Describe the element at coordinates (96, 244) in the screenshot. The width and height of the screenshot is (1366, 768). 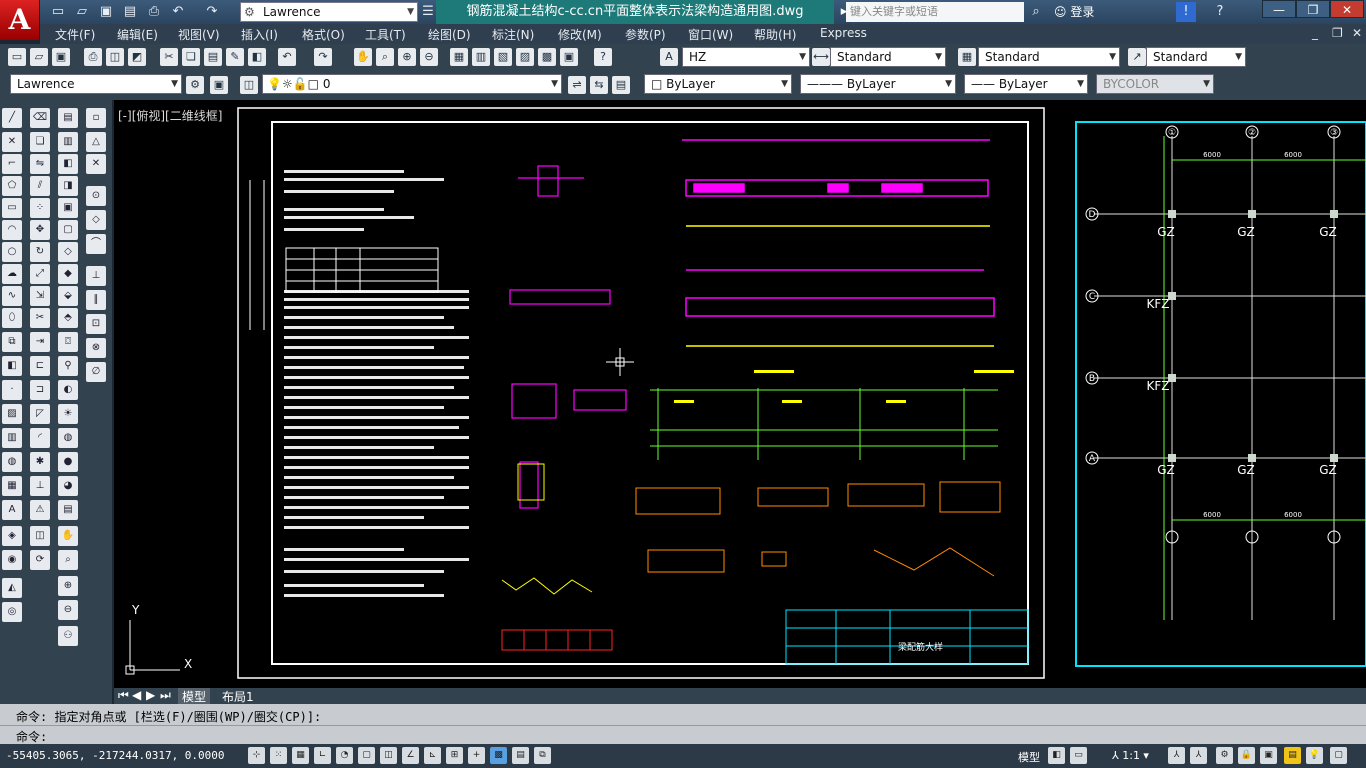
I see `snap-tangent-icon: ⌒` at that location.